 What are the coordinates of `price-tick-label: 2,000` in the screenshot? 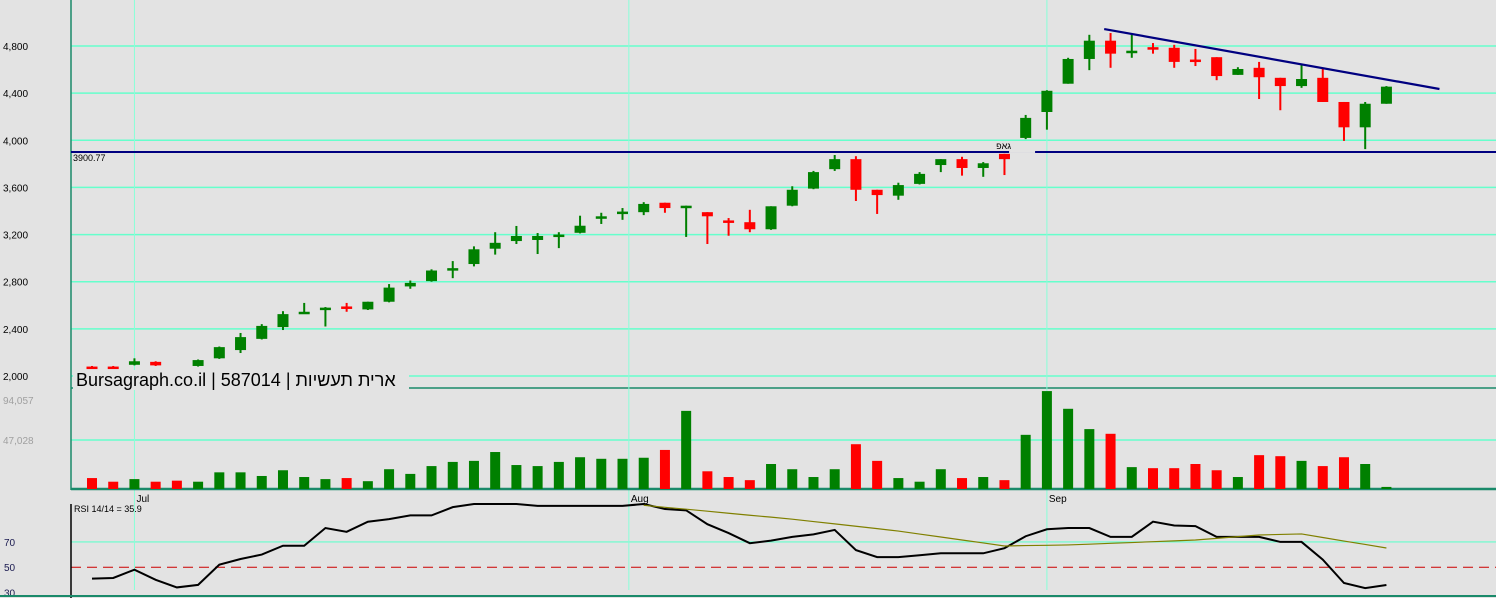 It's located at (15, 377).